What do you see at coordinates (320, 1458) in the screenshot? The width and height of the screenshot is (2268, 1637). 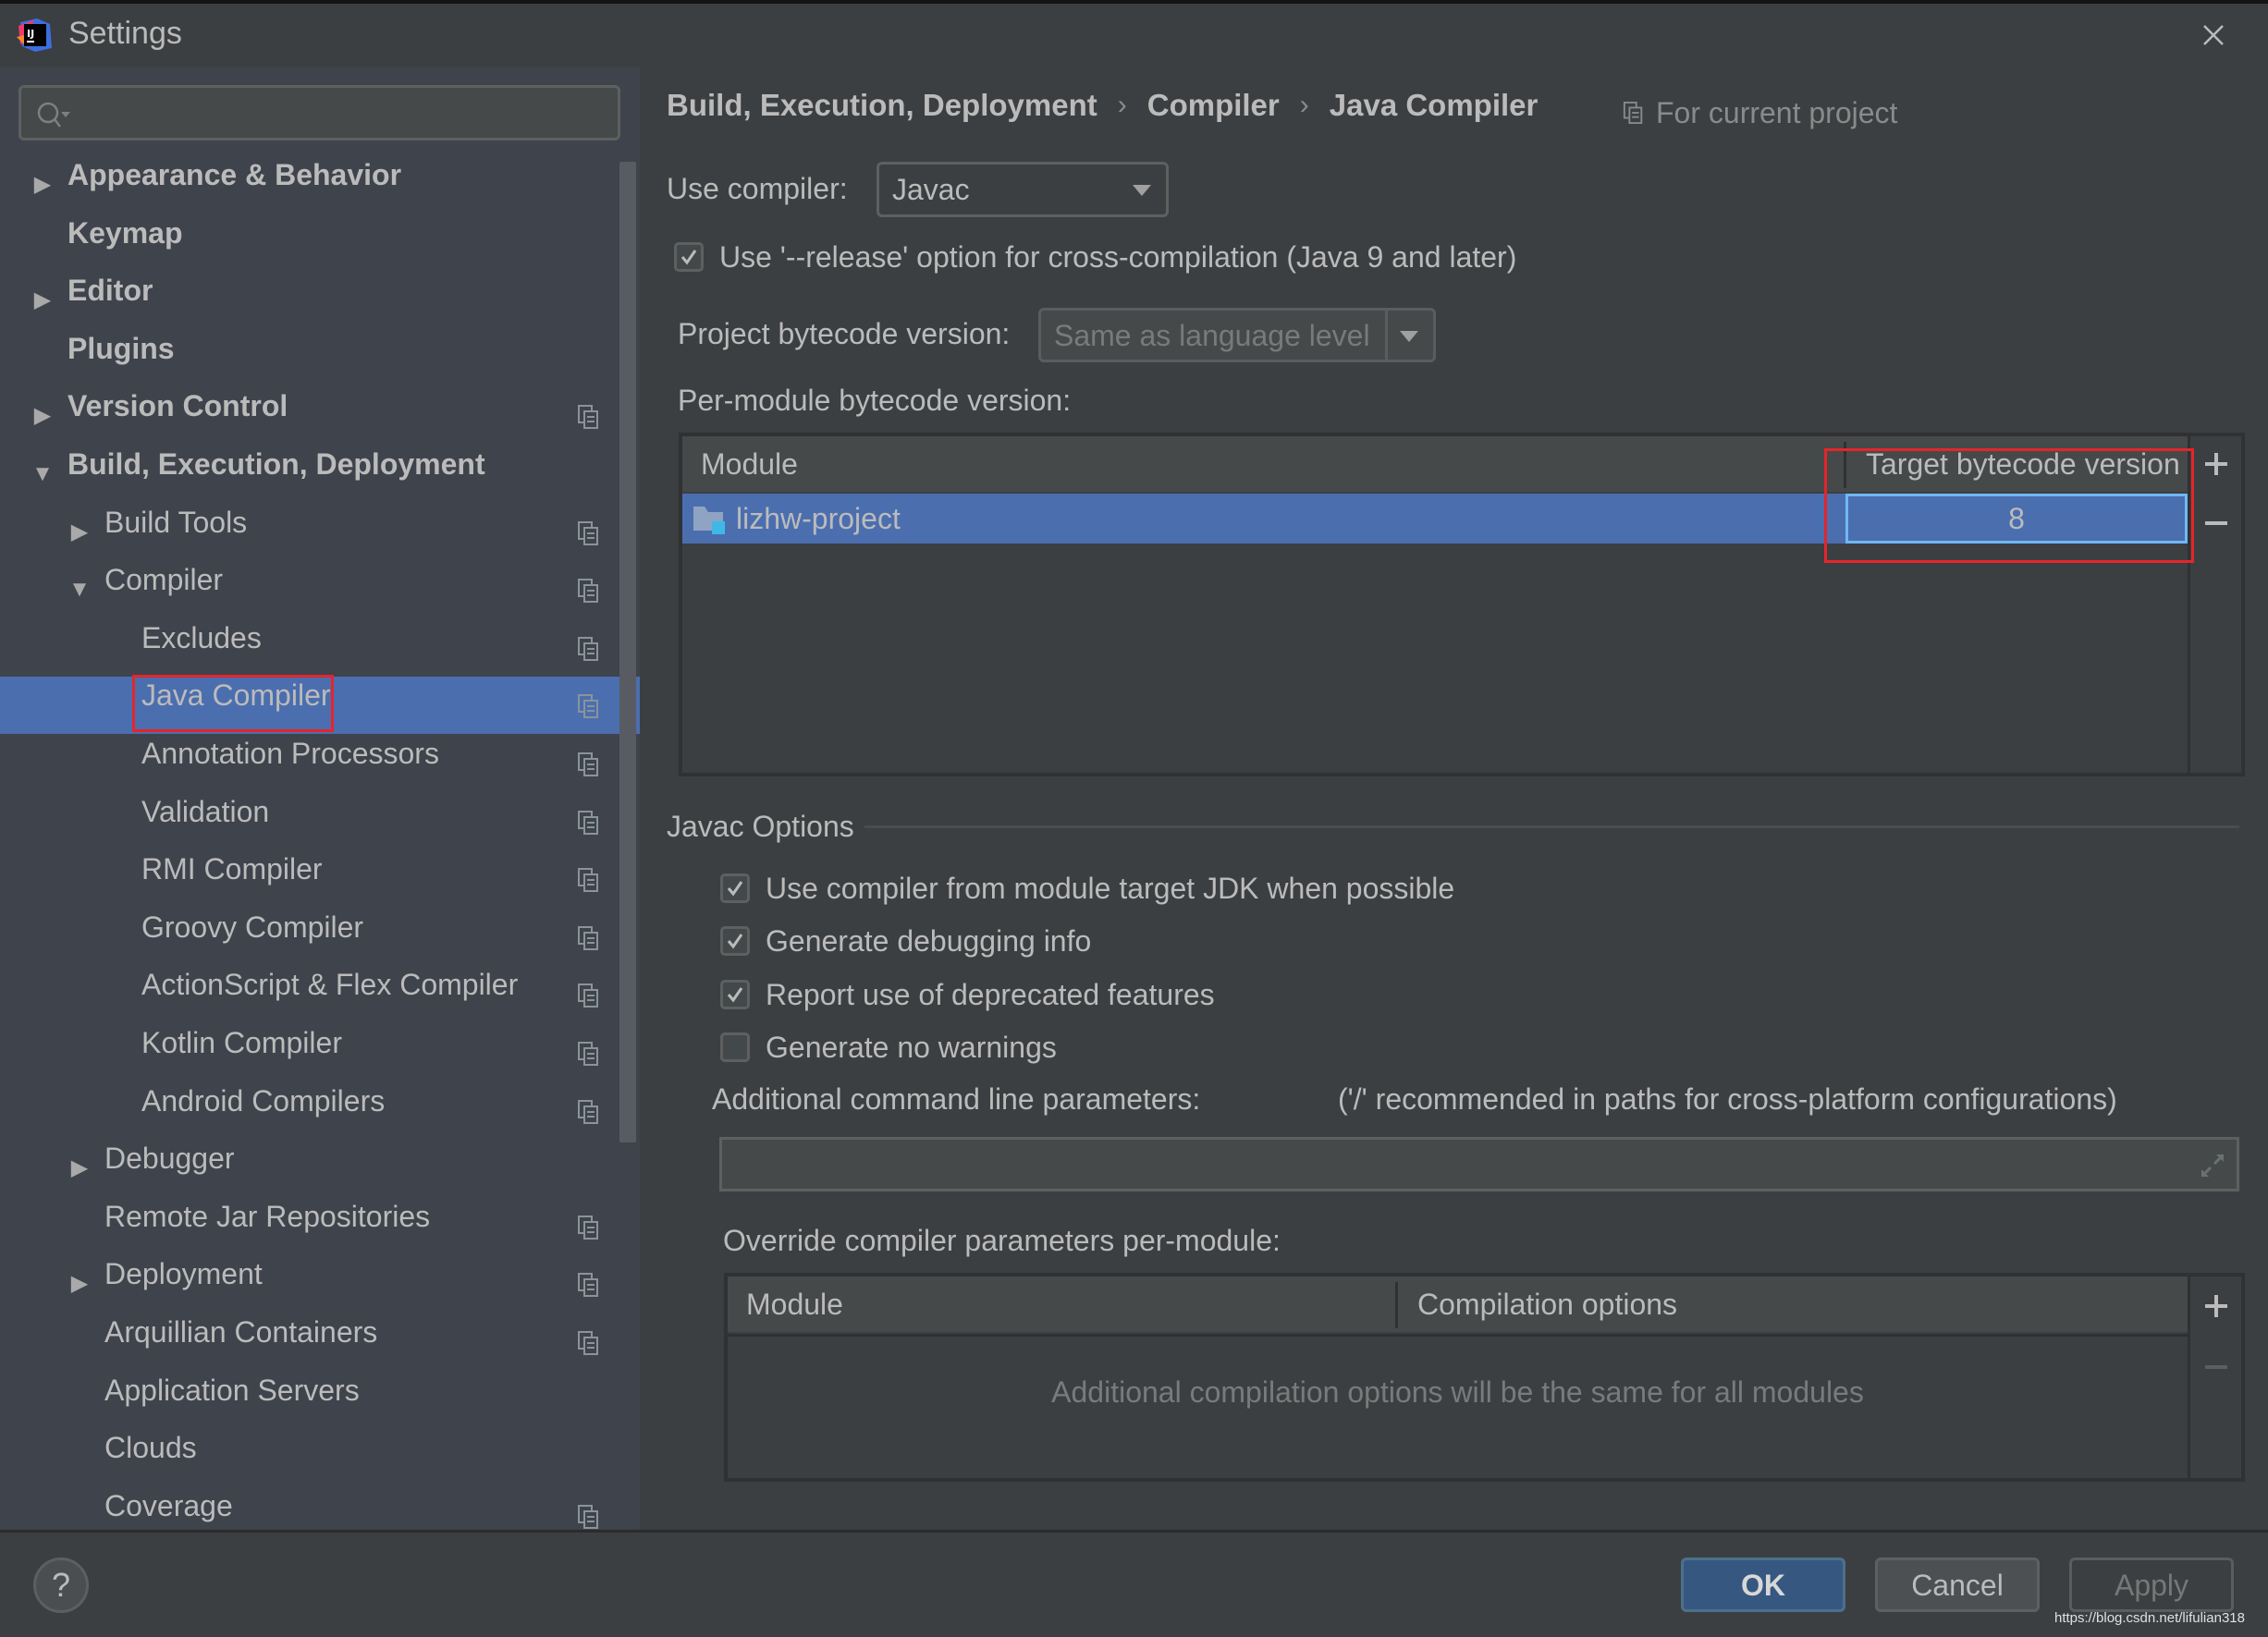 I see `sidebar-item-clouds: Clouds` at bounding box center [320, 1458].